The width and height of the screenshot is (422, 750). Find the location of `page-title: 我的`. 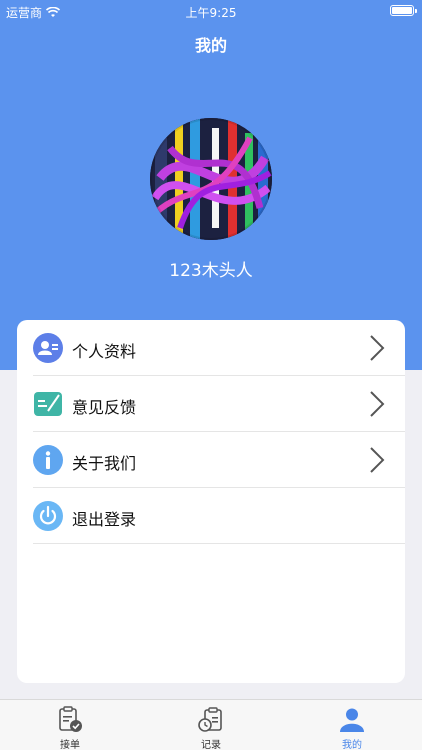

page-title: 我的 is located at coordinates (210, 45).